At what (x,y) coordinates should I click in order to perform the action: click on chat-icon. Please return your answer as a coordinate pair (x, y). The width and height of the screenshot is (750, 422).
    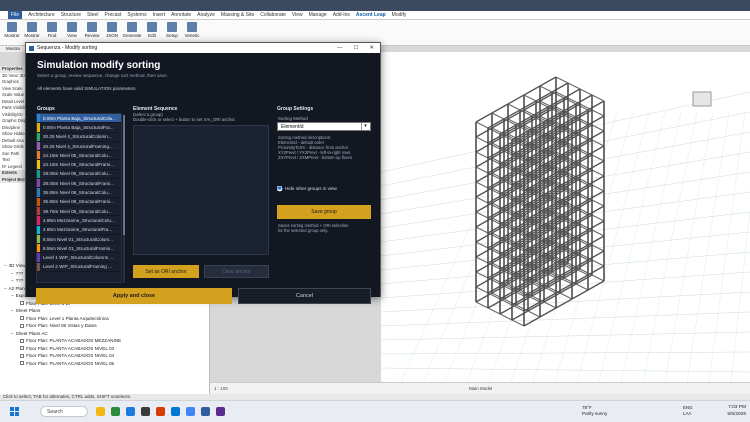
    Looking at the image, I should click on (115, 411).